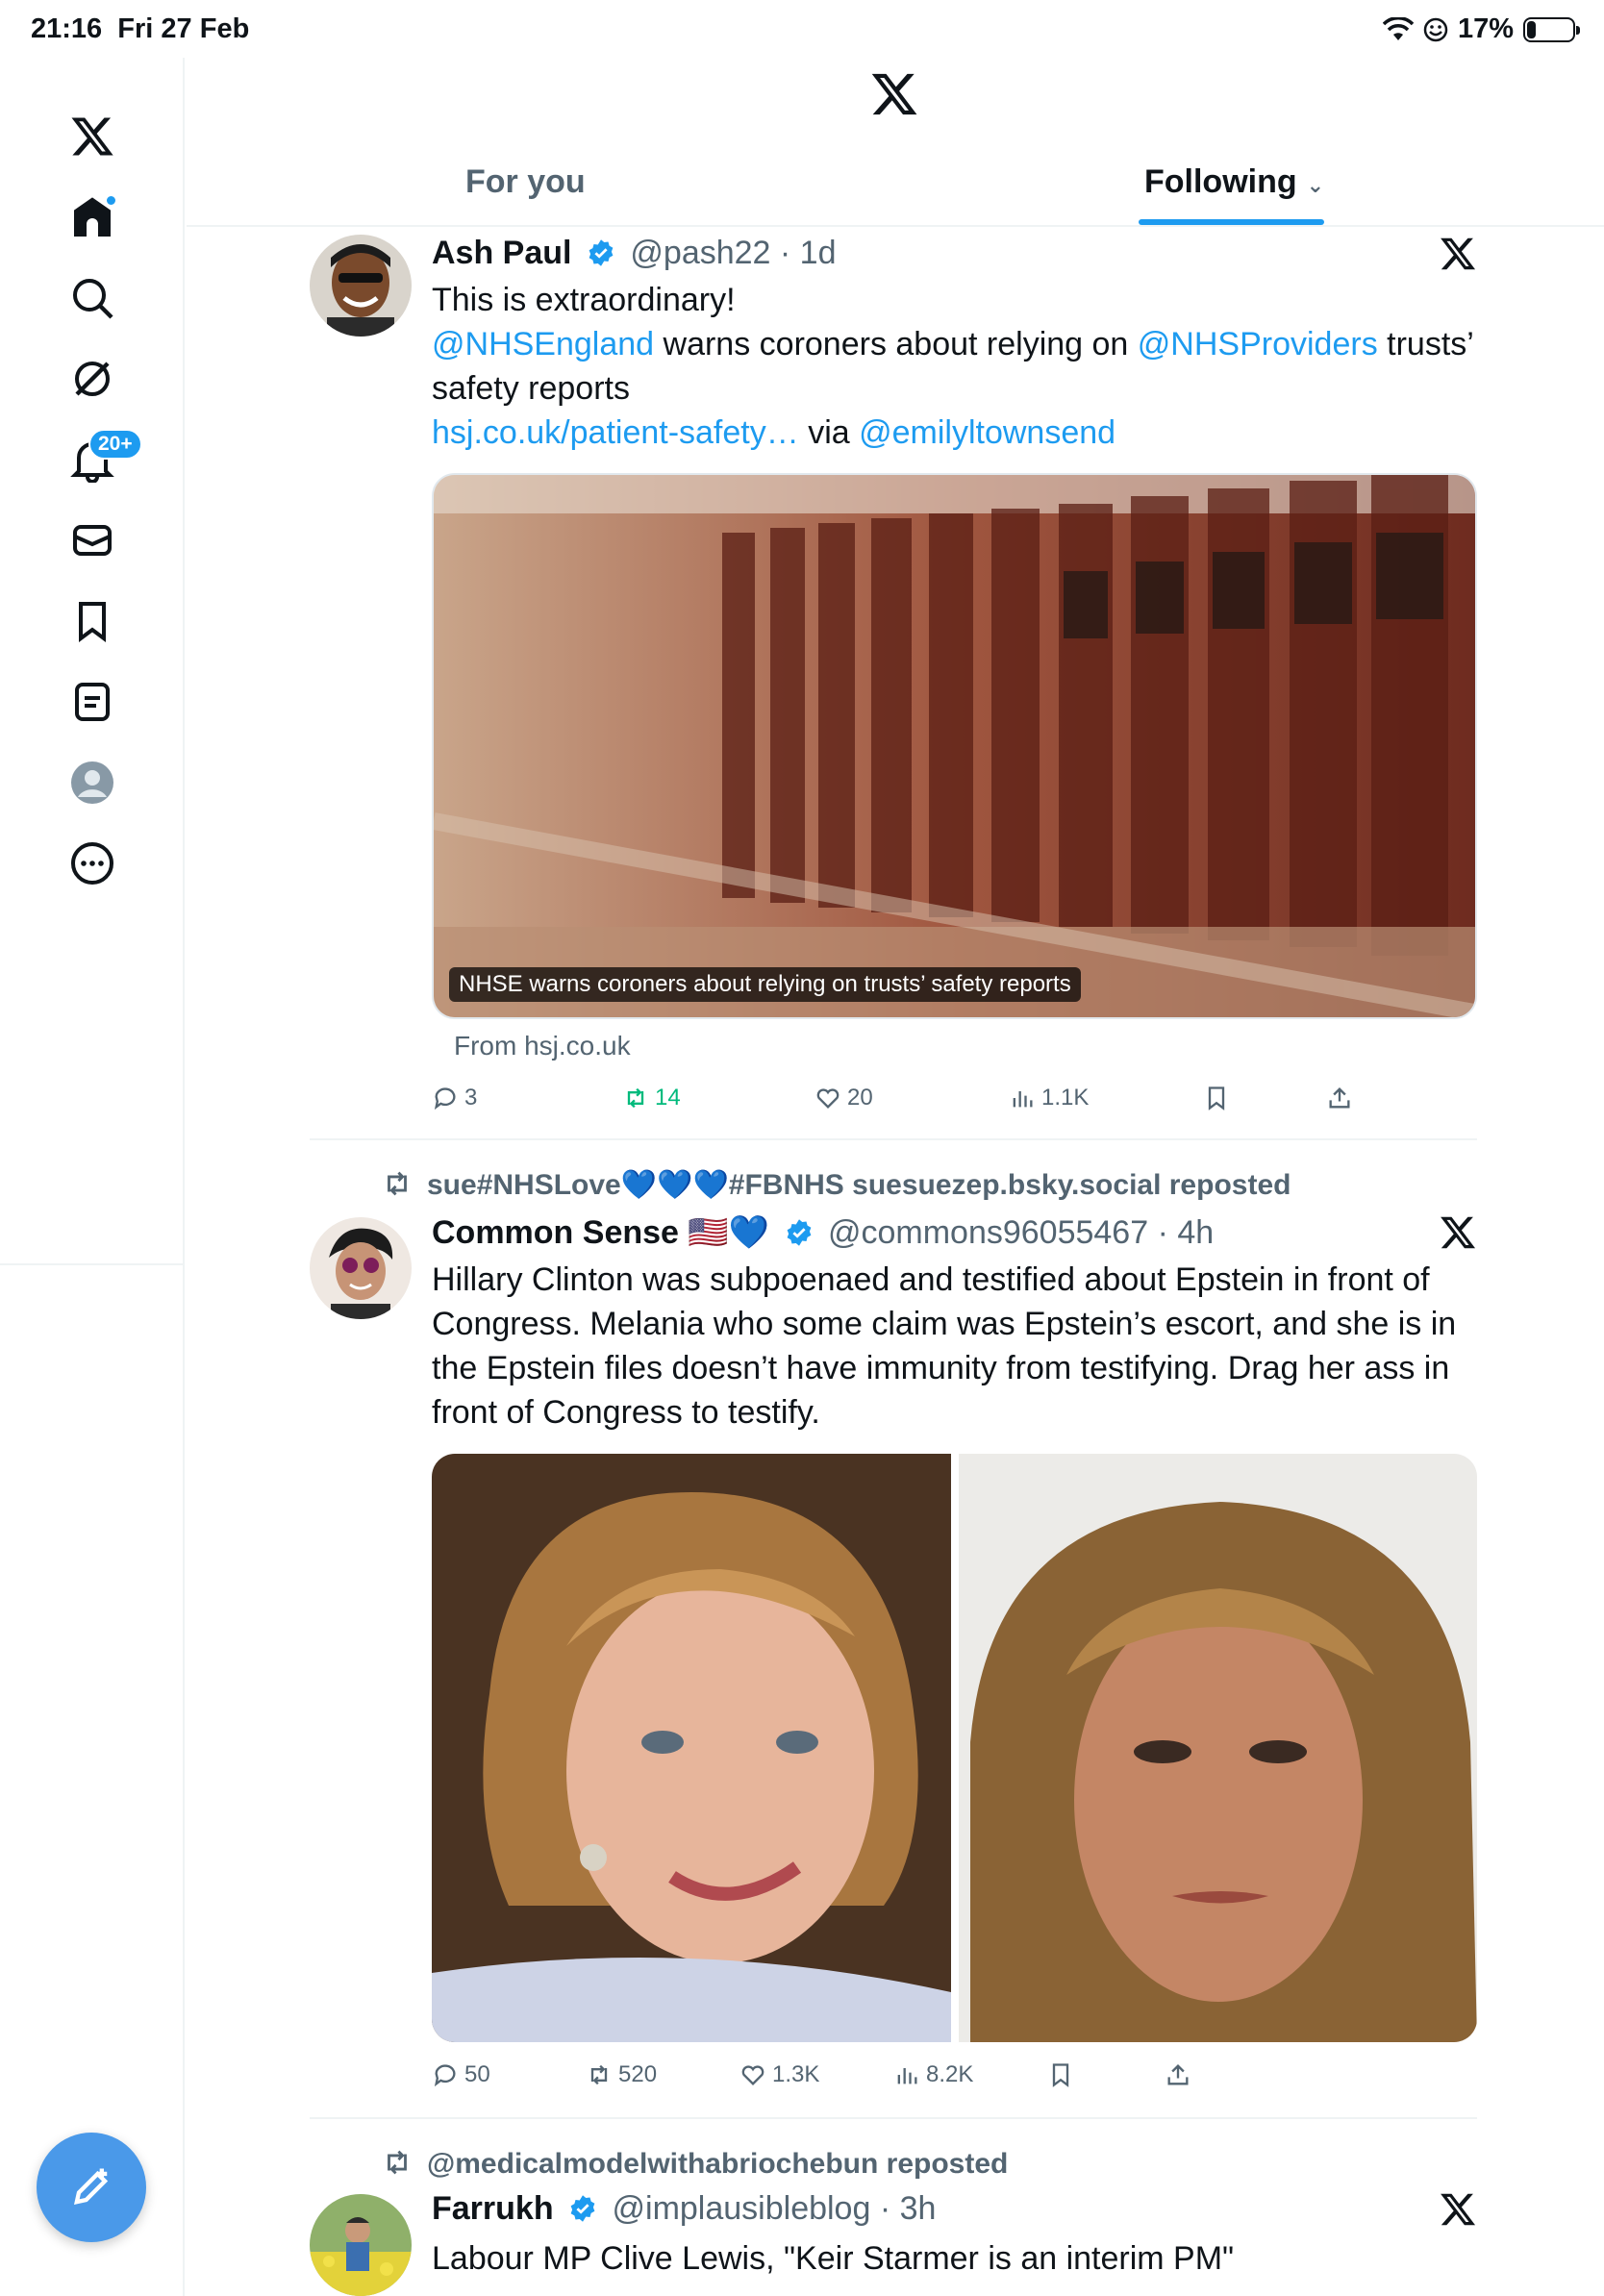 The height and width of the screenshot is (2296, 1604). What do you see at coordinates (92, 379) in the screenshot?
I see `grok-icon` at bounding box center [92, 379].